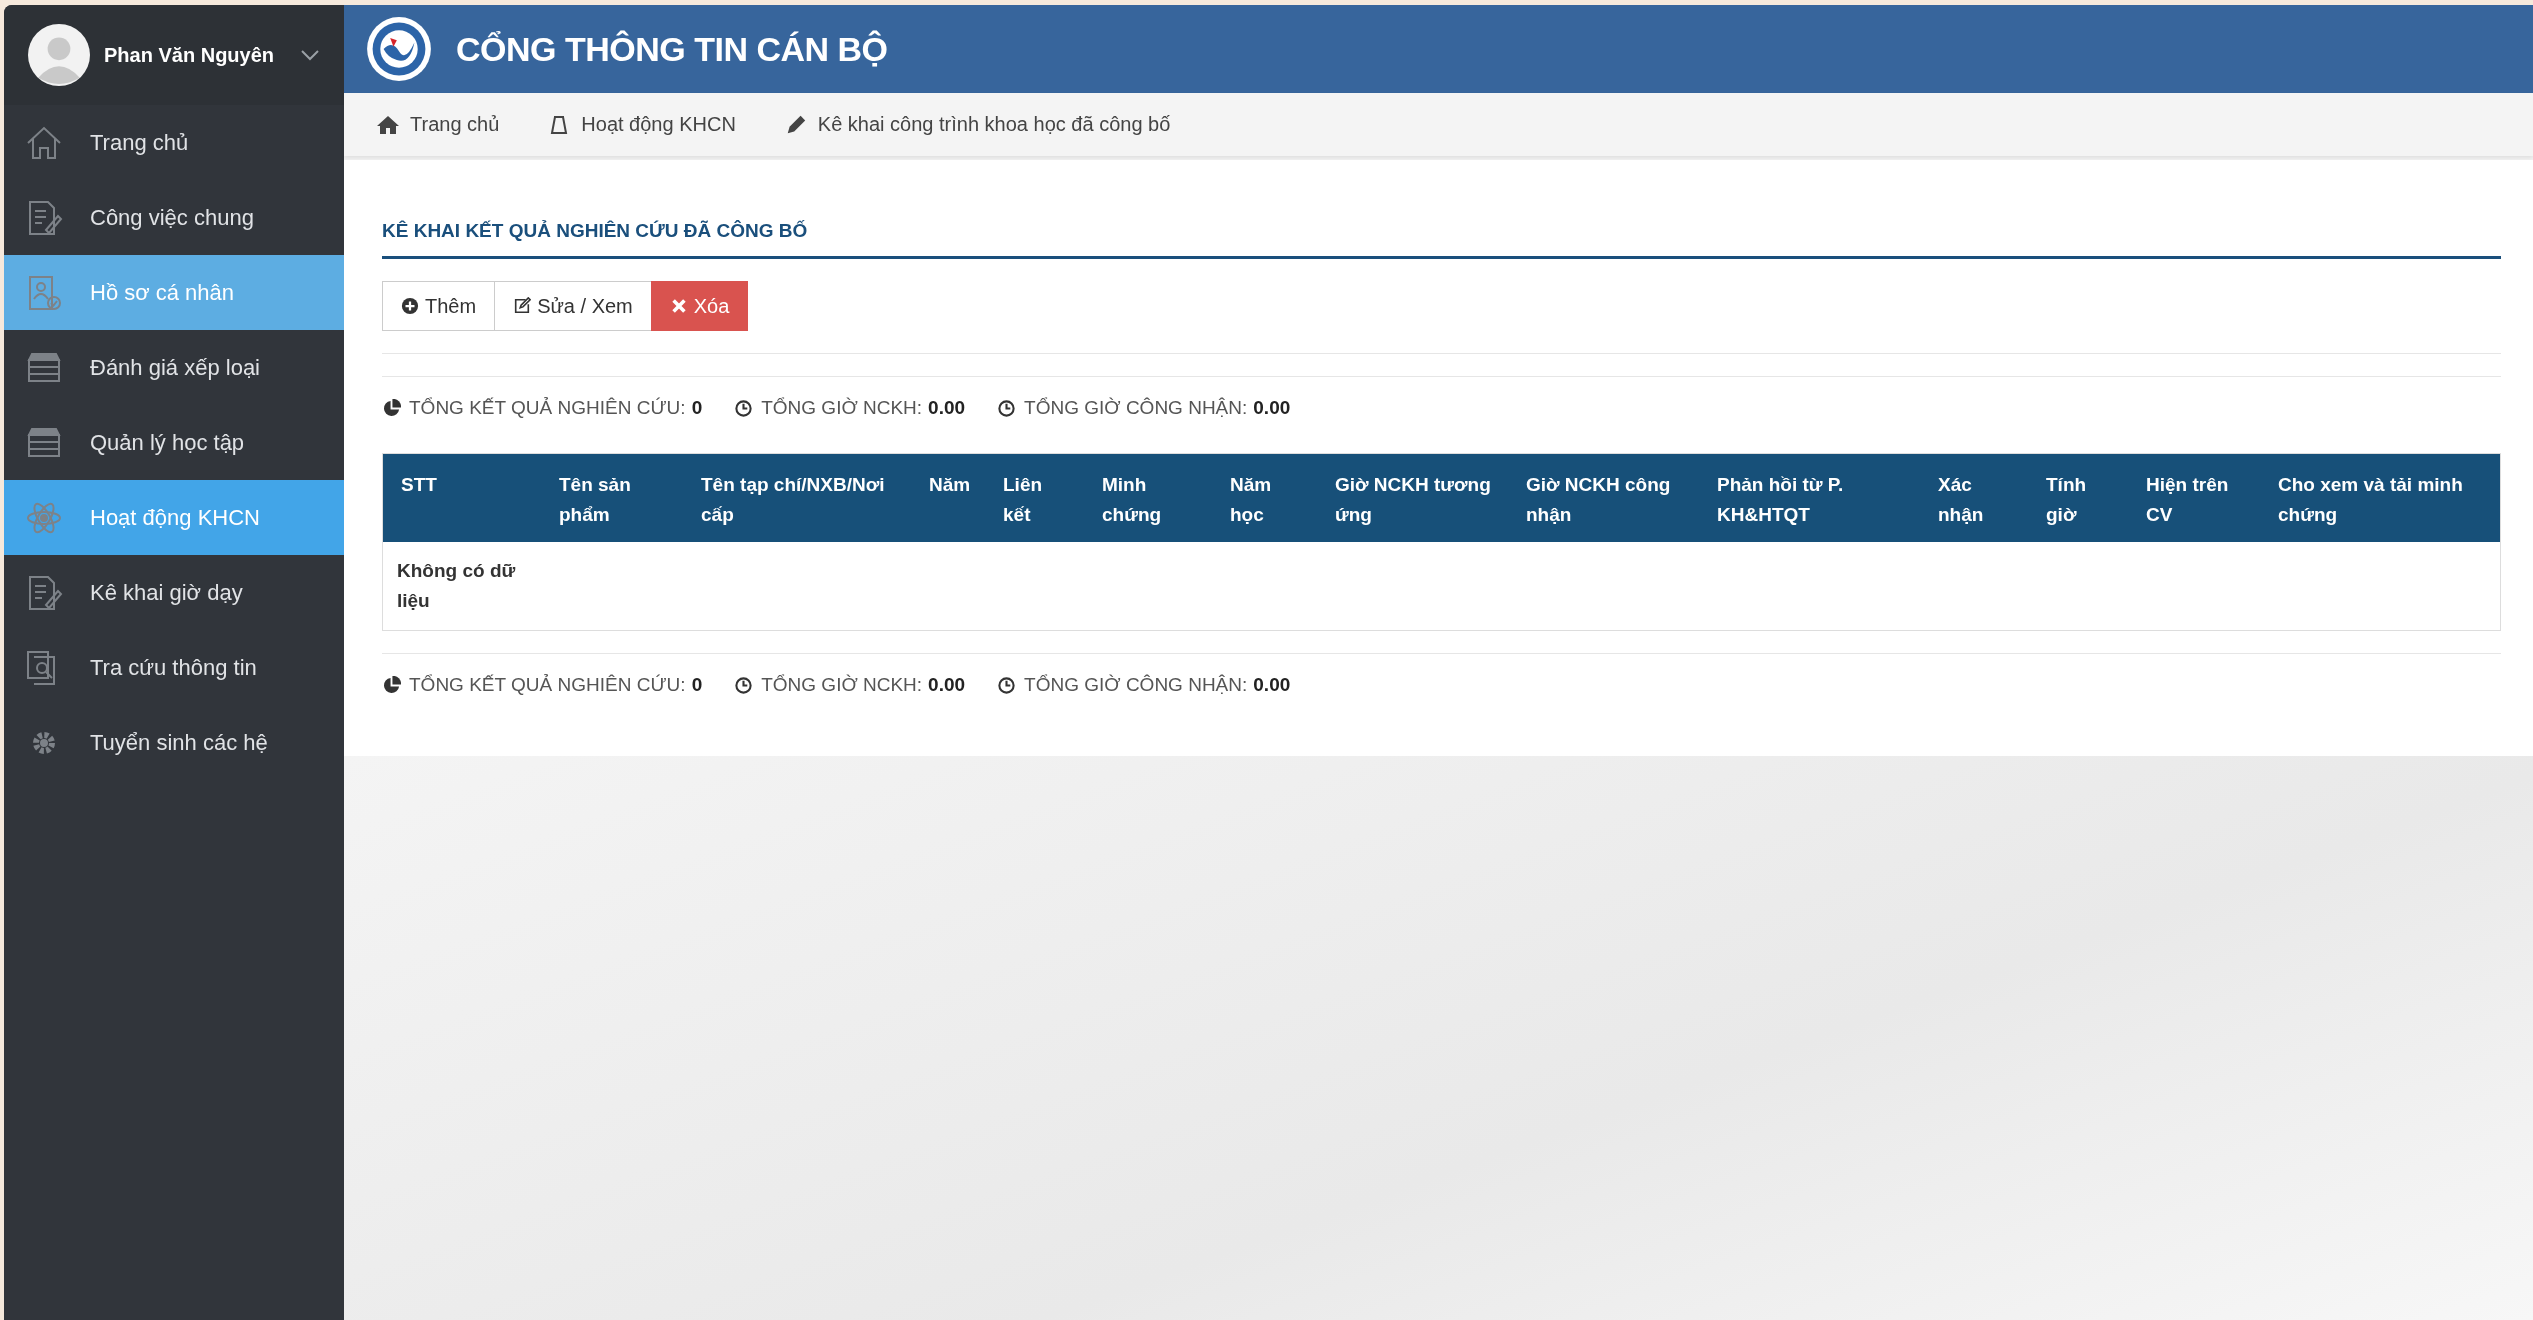 The height and width of the screenshot is (1320, 2533). What do you see at coordinates (174, 742) in the screenshot?
I see `sidebar-item: Tuyển sinh các hệ` at bounding box center [174, 742].